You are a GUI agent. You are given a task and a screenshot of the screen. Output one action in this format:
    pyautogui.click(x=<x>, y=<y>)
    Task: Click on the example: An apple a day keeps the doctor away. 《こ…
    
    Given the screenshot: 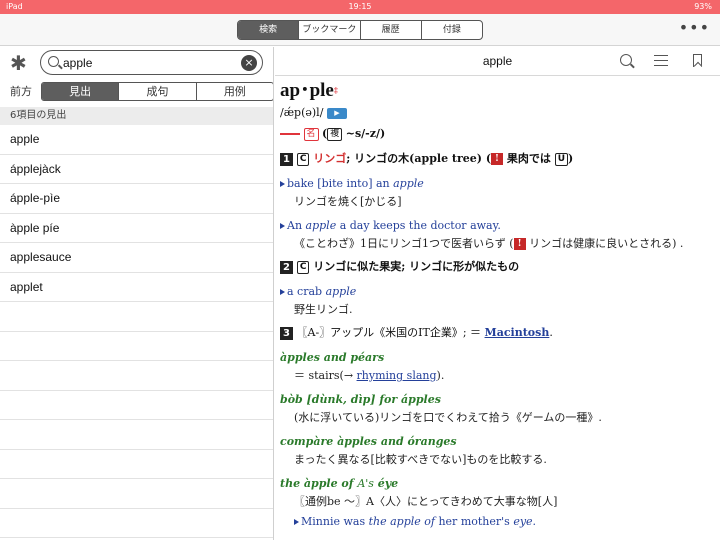 What is the action you would take?
    pyautogui.click(x=497, y=235)
    